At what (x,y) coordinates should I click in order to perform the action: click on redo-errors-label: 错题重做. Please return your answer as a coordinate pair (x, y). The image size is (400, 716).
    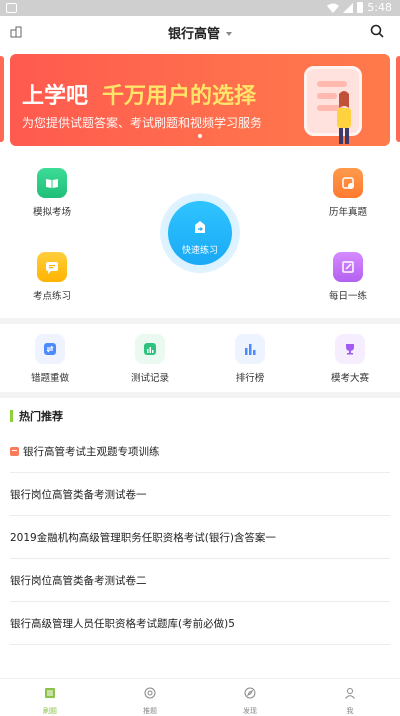
    Looking at the image, I should click on (49, 378).